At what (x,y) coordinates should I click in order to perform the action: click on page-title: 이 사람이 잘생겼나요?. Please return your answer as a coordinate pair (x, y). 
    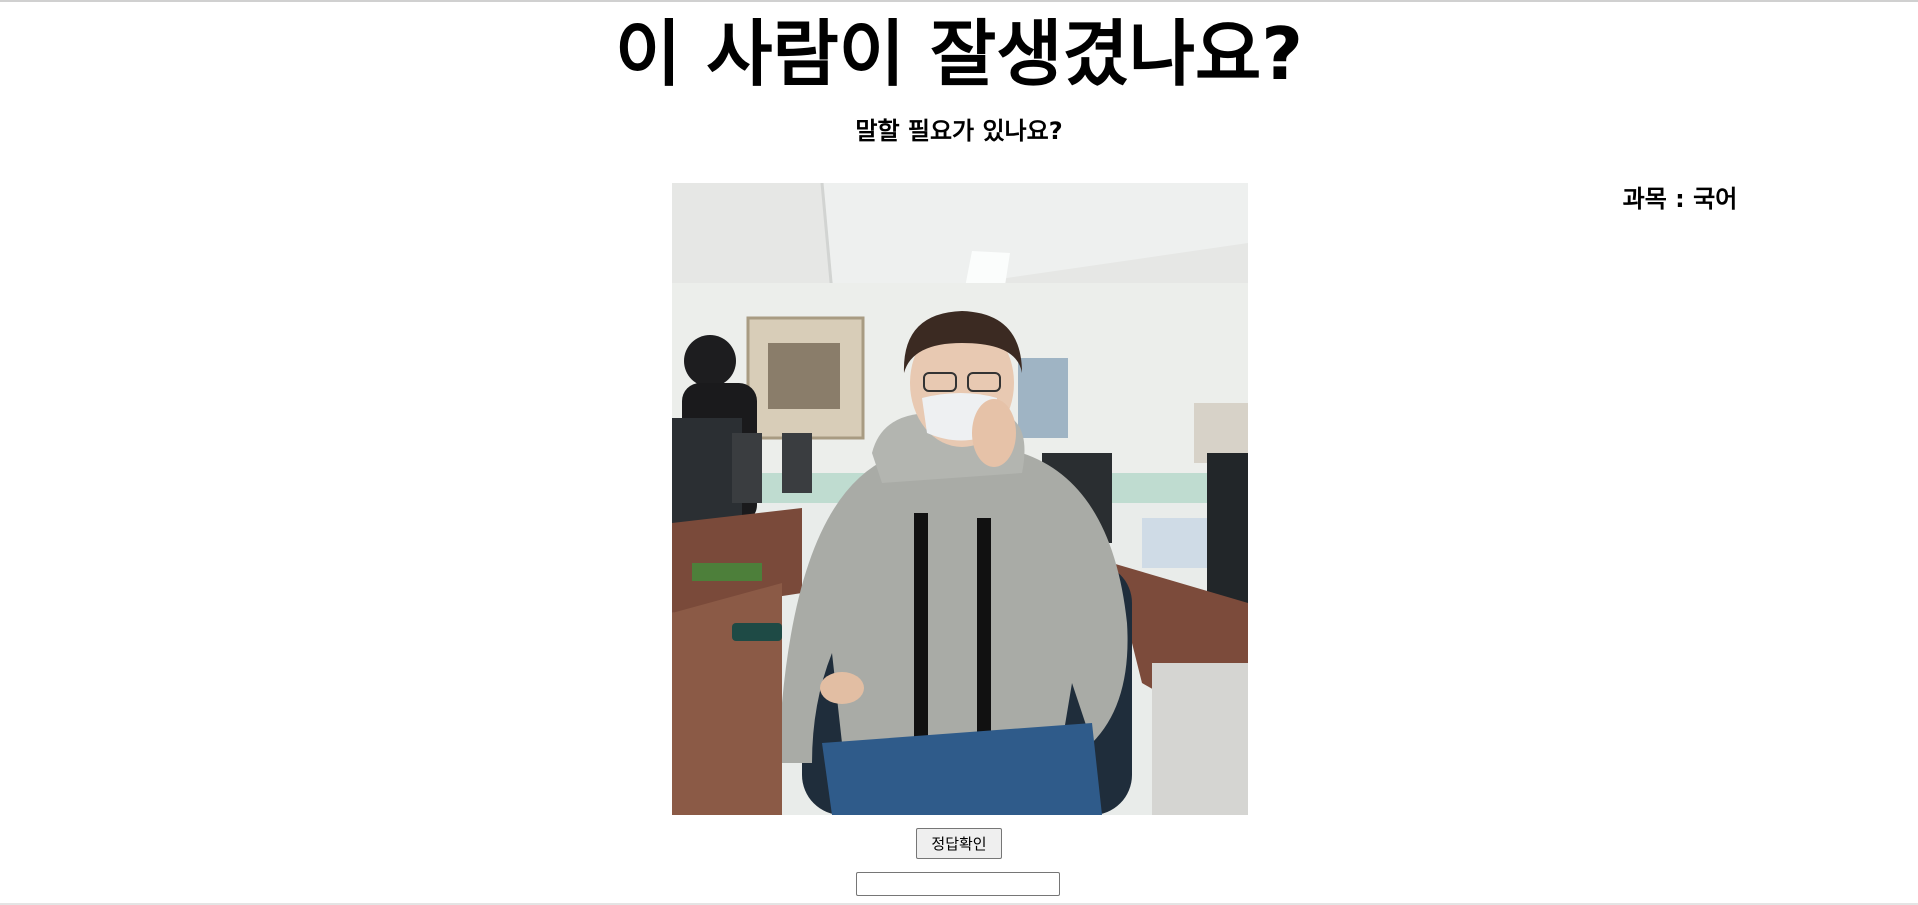
    Looking at the image, I should click on (959, 54).